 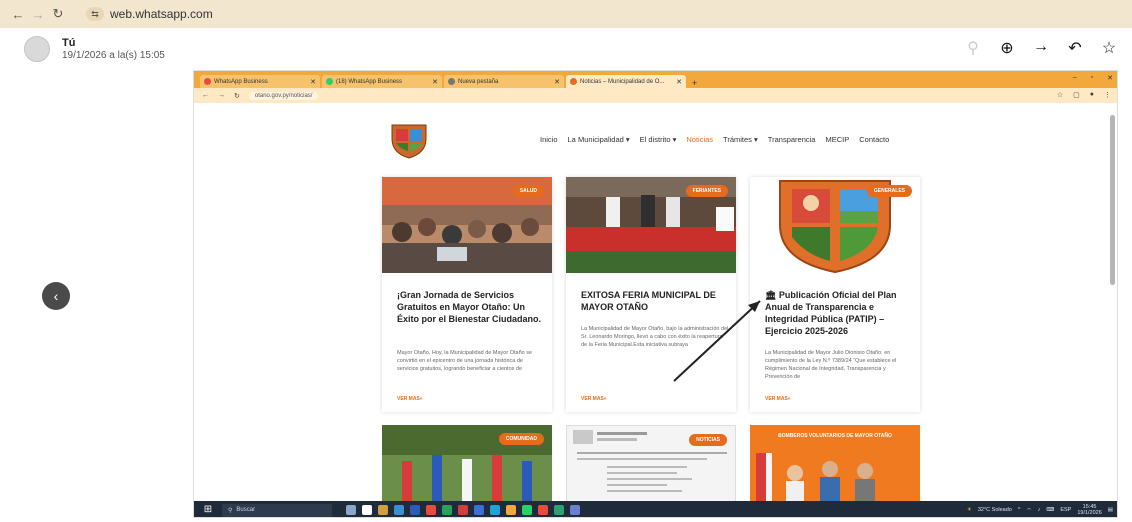 I want to click on window-controls: – ▫ ✕, so click(x=1093, y=78).